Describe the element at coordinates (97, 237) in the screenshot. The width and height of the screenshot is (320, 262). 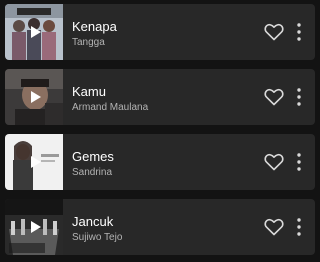
I see `track-artist: Sujiwo Tejo` at that location.